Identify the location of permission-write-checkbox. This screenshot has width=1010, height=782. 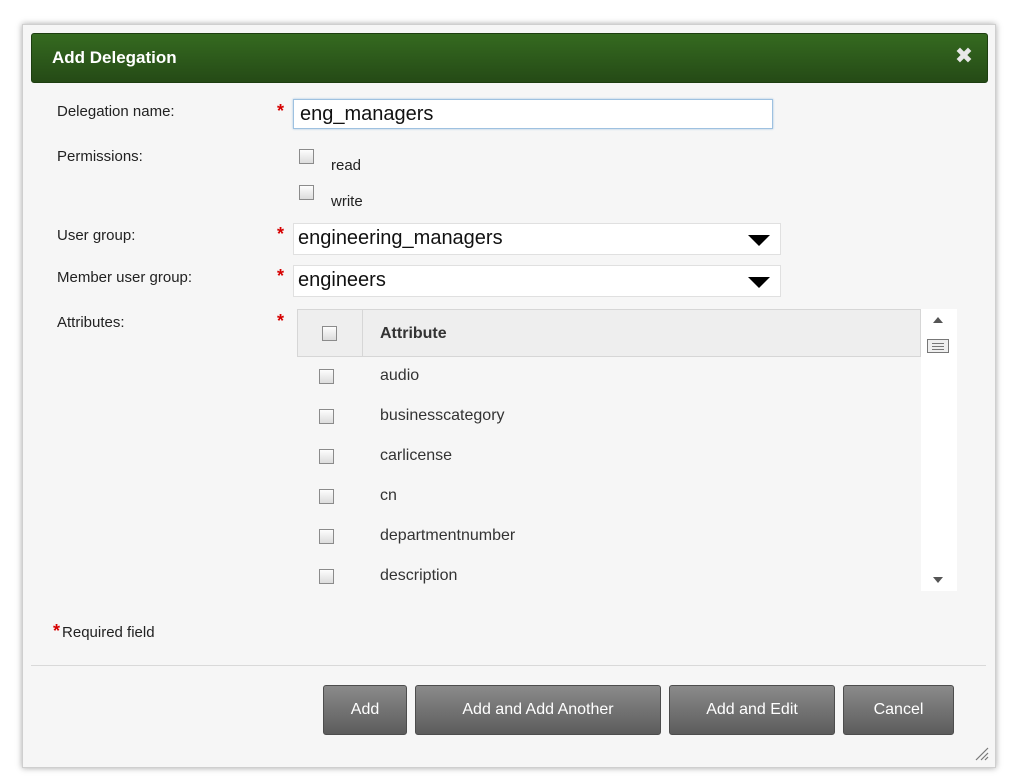
(306, 192).